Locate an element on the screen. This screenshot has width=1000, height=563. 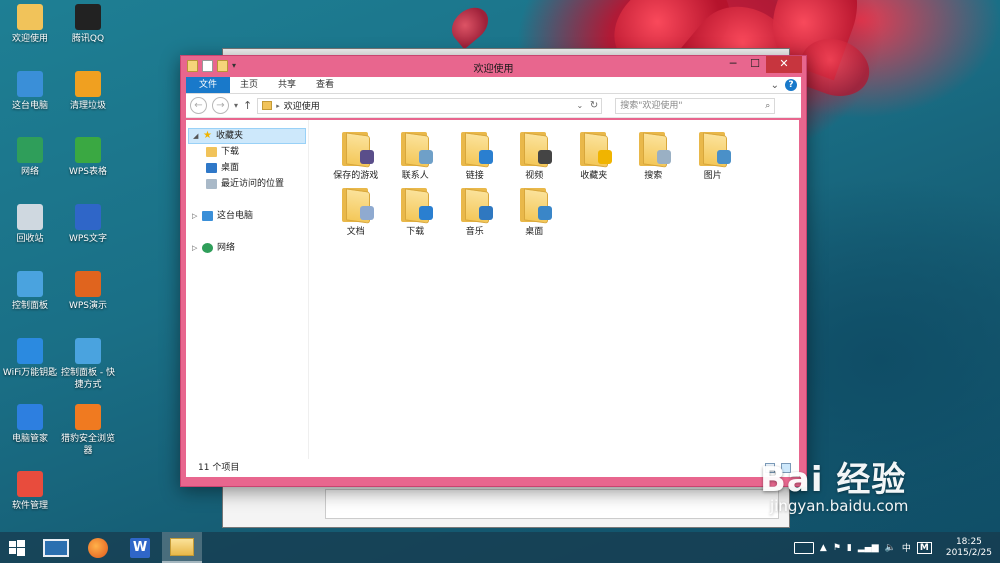
desktop-shortcut: 猎豹安全浏览器 is located at coordinates (88, 430).